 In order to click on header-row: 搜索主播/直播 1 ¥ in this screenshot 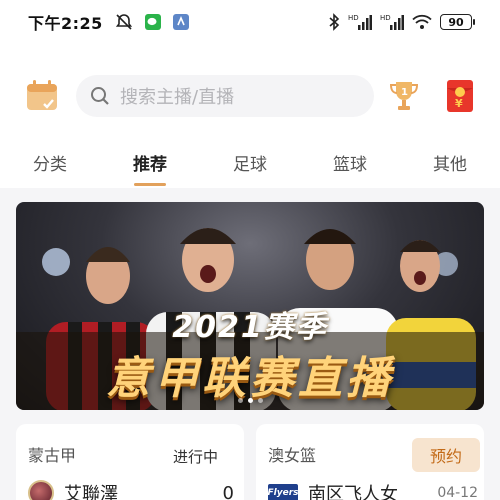, I will do `click(250, 96)`.